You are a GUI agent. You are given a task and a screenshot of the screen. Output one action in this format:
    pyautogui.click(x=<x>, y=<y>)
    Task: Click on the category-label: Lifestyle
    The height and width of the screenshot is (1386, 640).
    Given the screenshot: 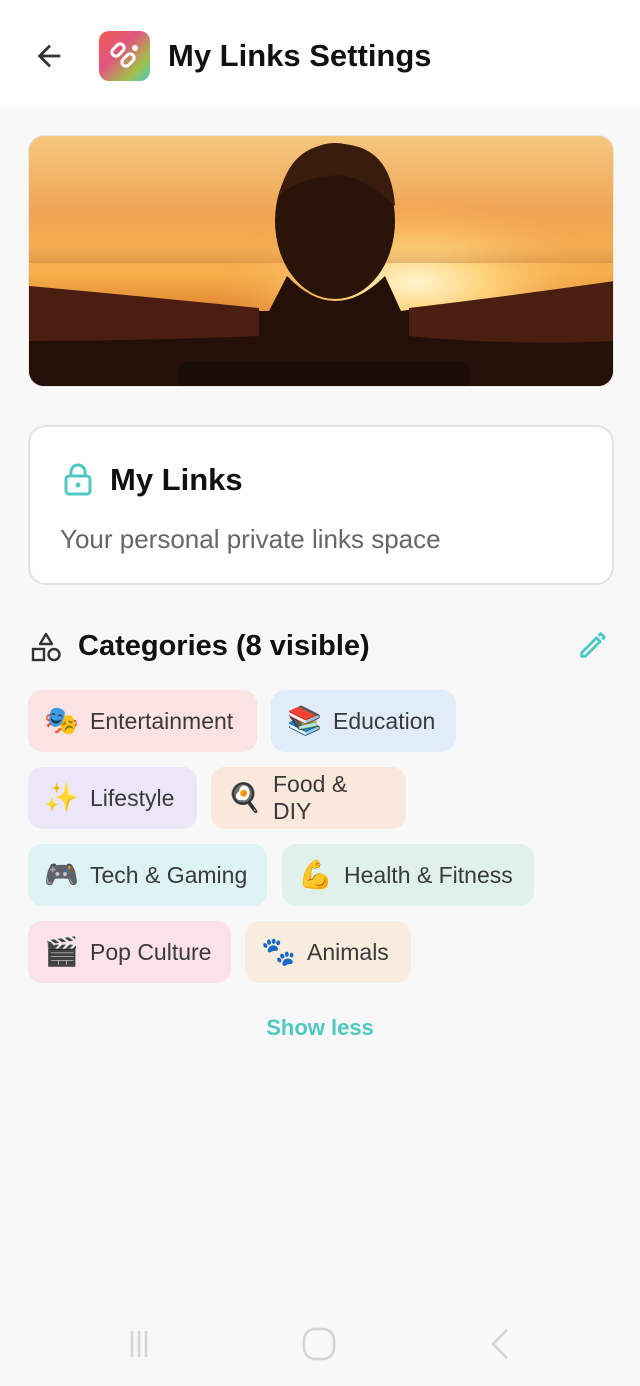 What is the action you would take?
    pyautogui.click(x=132, y=797)
    